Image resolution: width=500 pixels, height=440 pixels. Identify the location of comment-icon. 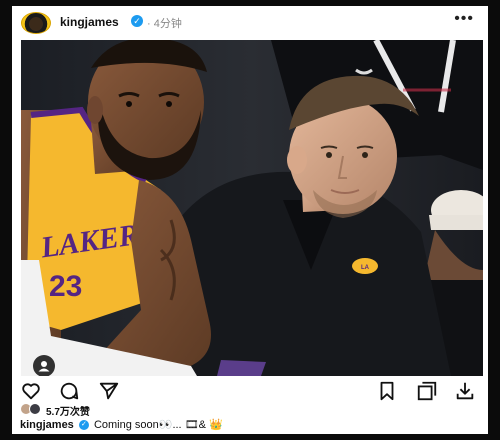
(69, 391).